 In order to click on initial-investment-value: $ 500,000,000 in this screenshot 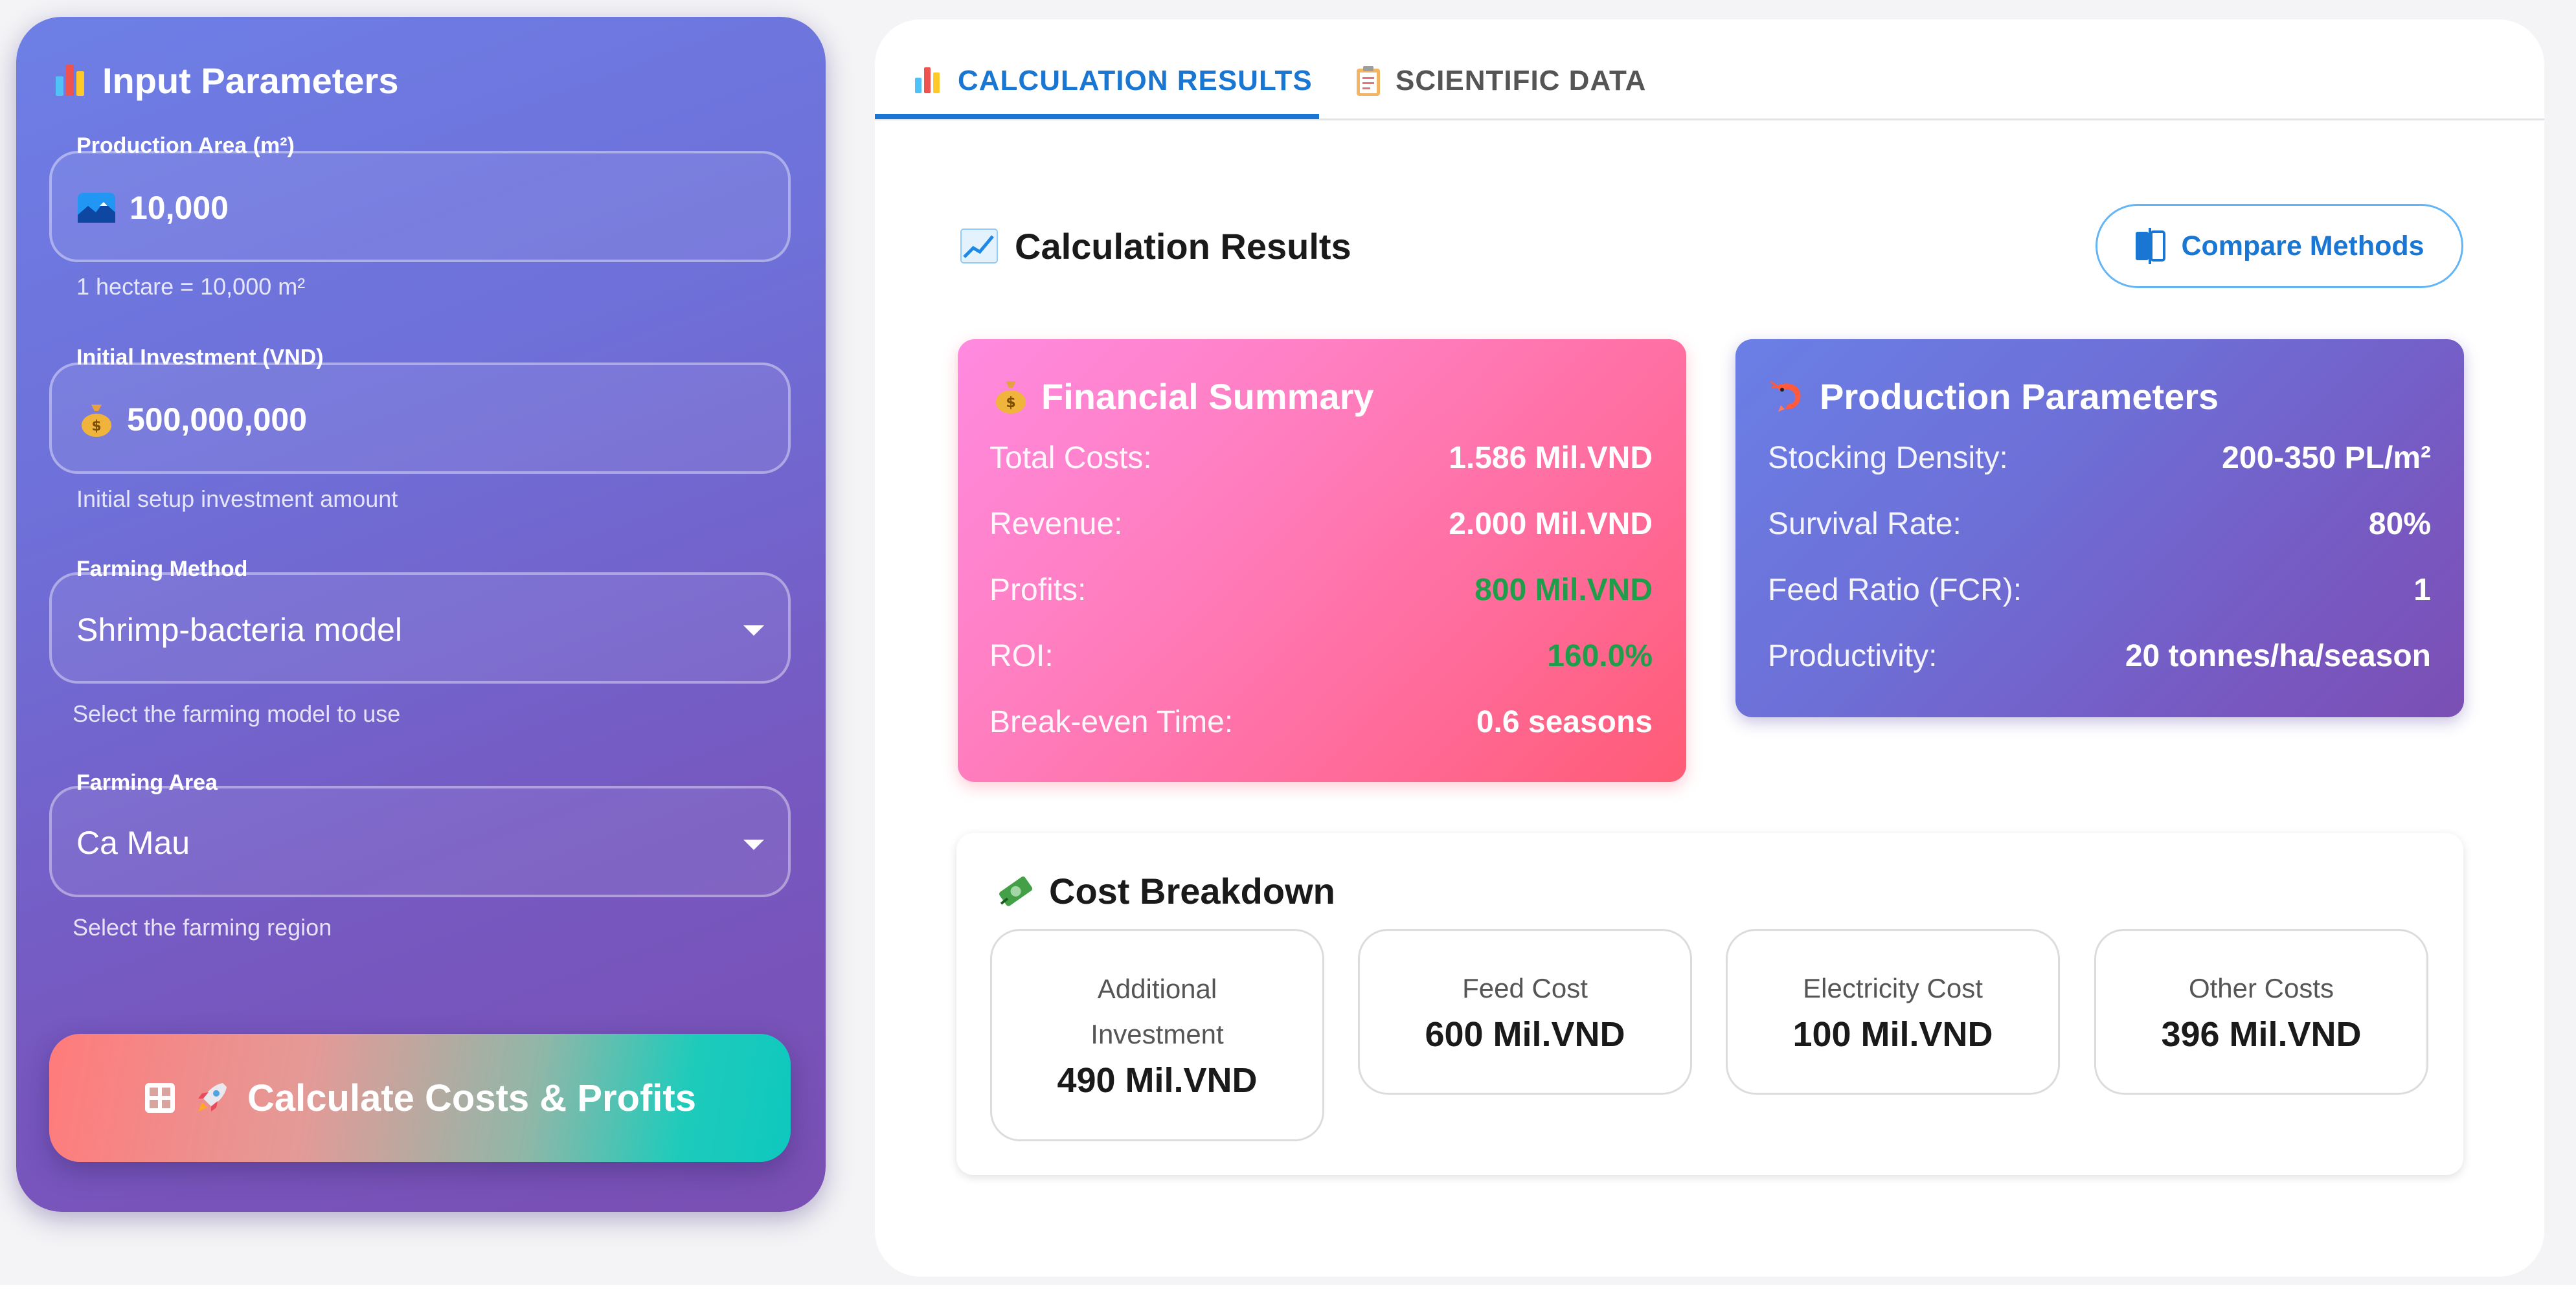, I will do `click(193, 419)`.